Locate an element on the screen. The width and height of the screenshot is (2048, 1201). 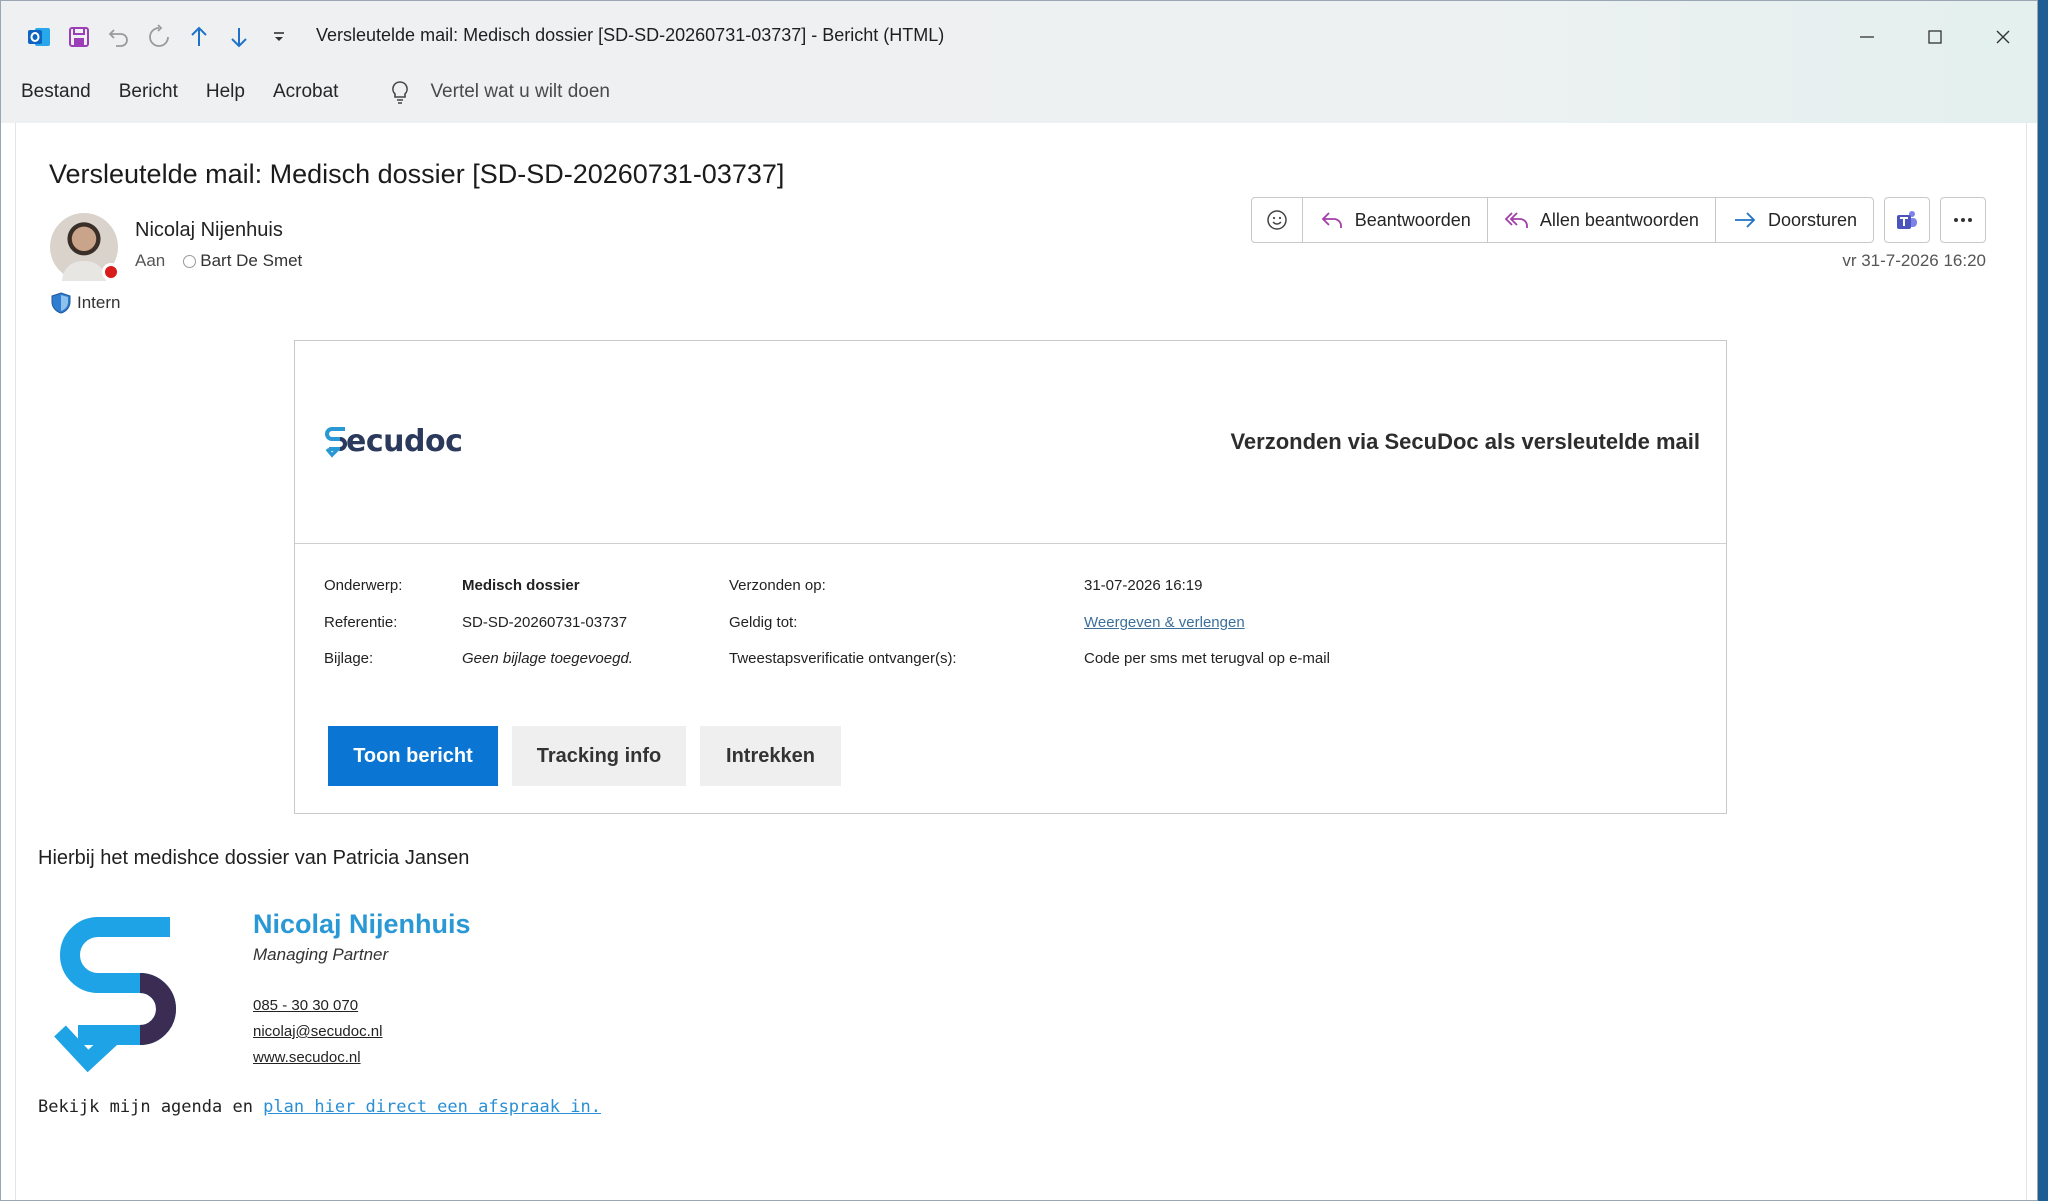
to-label: Aan is located at coordinates (150, 260).